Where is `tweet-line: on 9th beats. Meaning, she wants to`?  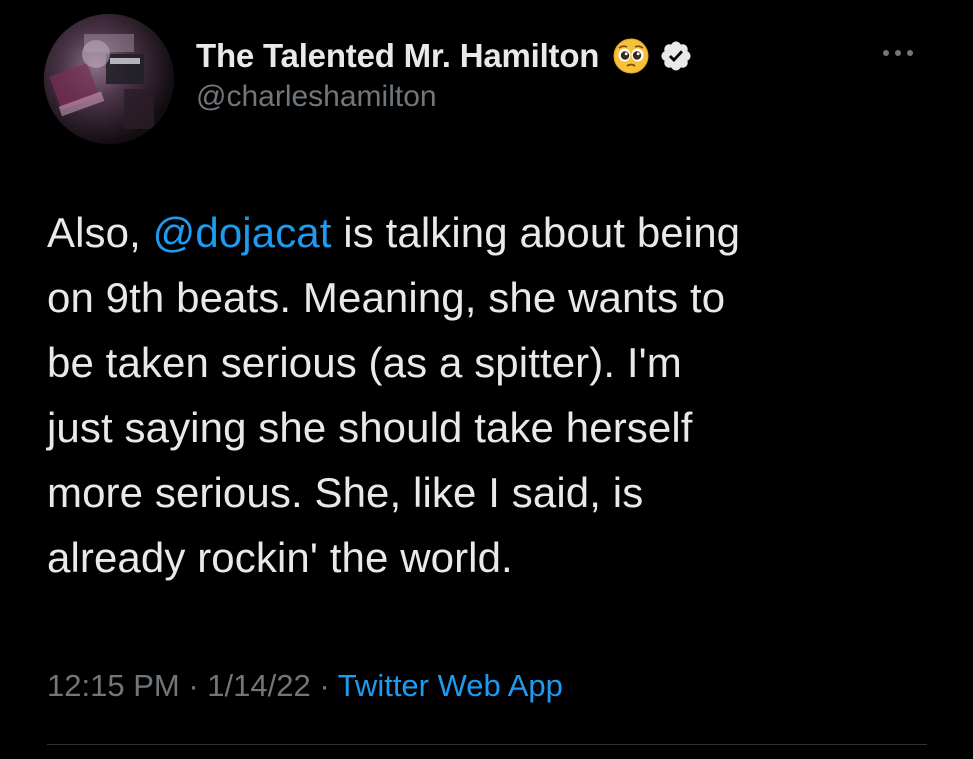
tweet-line: on 9th beats. Meaning, she wants to is located at coordinates (386, 297).